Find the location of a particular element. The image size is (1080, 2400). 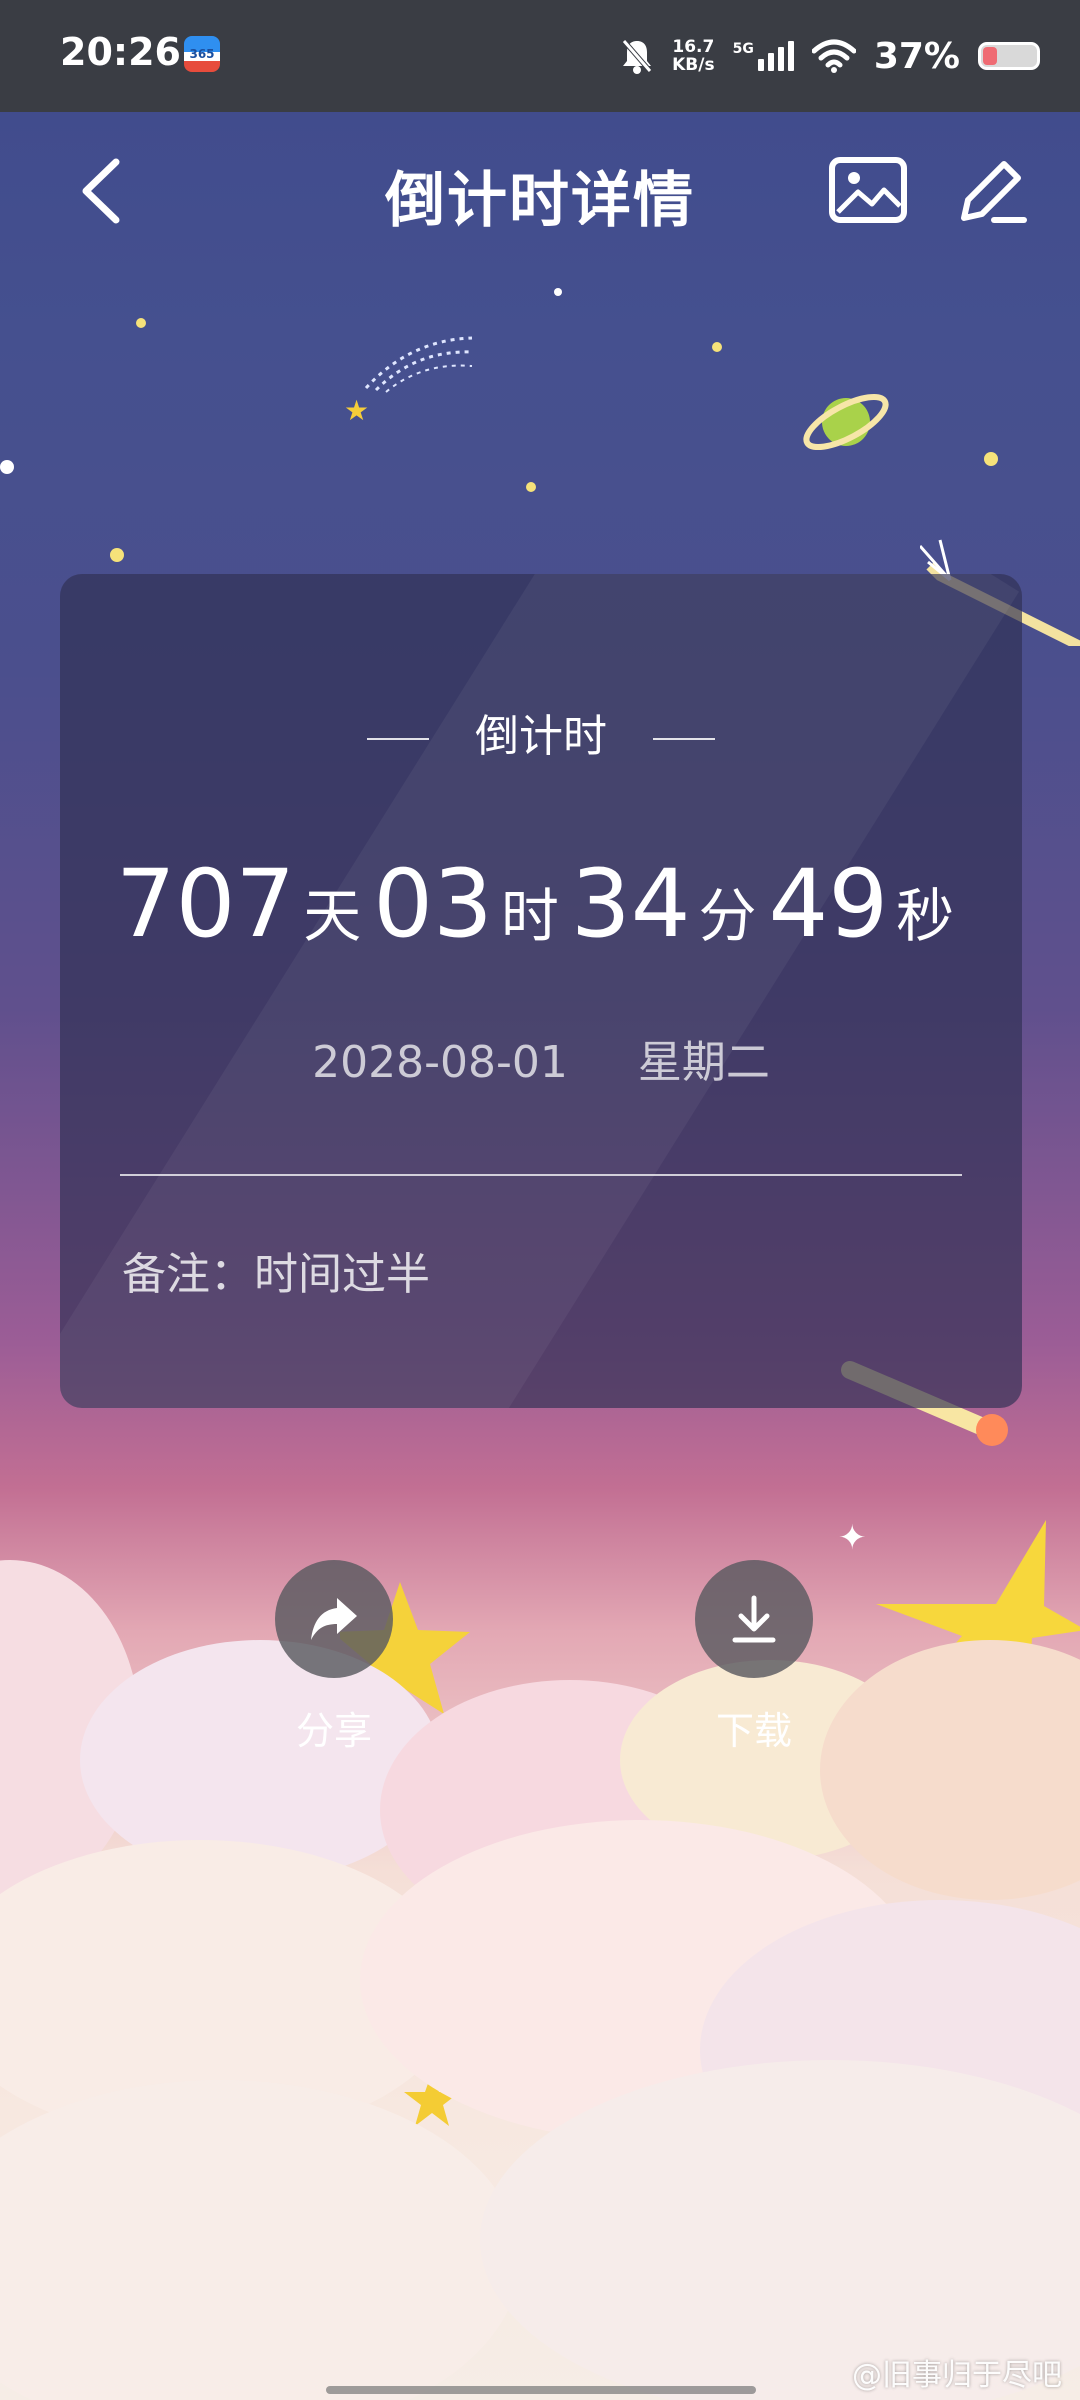

battery-percent: 37% is located at coordinates (916, 56).